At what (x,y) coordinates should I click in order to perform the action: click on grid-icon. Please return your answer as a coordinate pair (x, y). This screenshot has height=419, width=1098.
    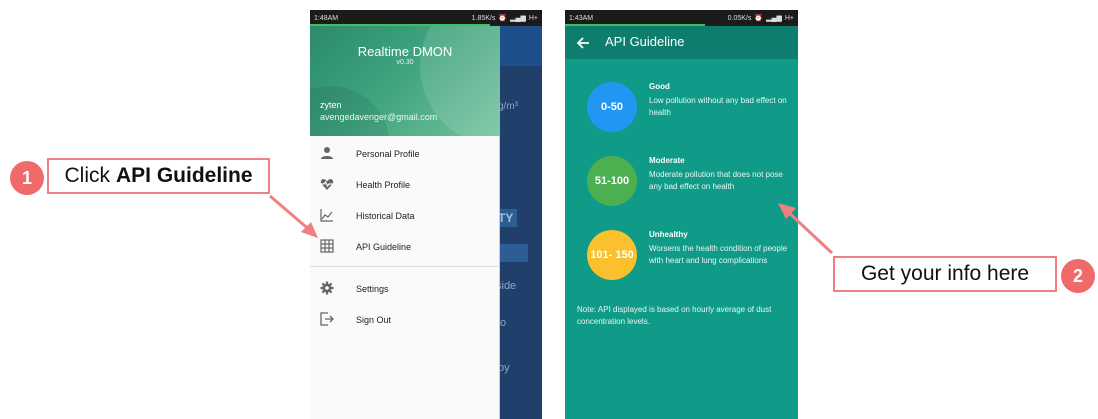
    Looking at the image, I should click on (327, 246).